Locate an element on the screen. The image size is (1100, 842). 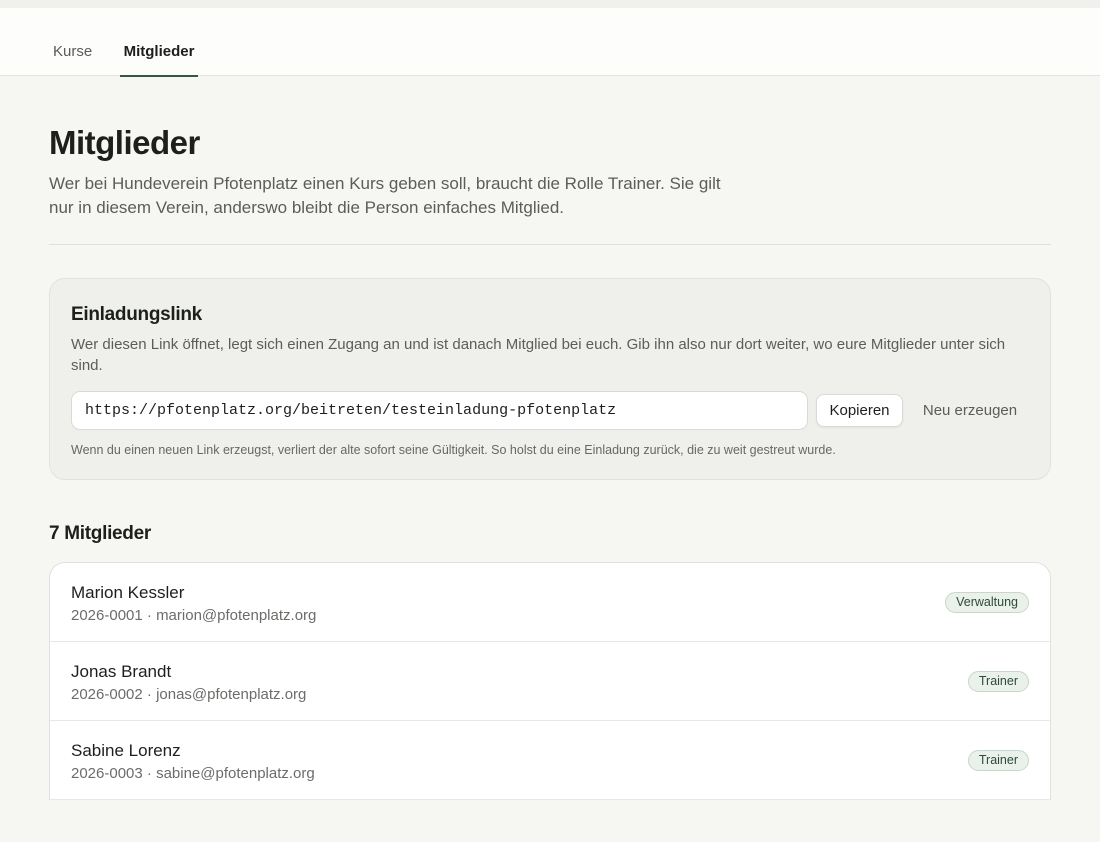
tab-mitglieder: Mitglieder is located at coordinates (159, 42).